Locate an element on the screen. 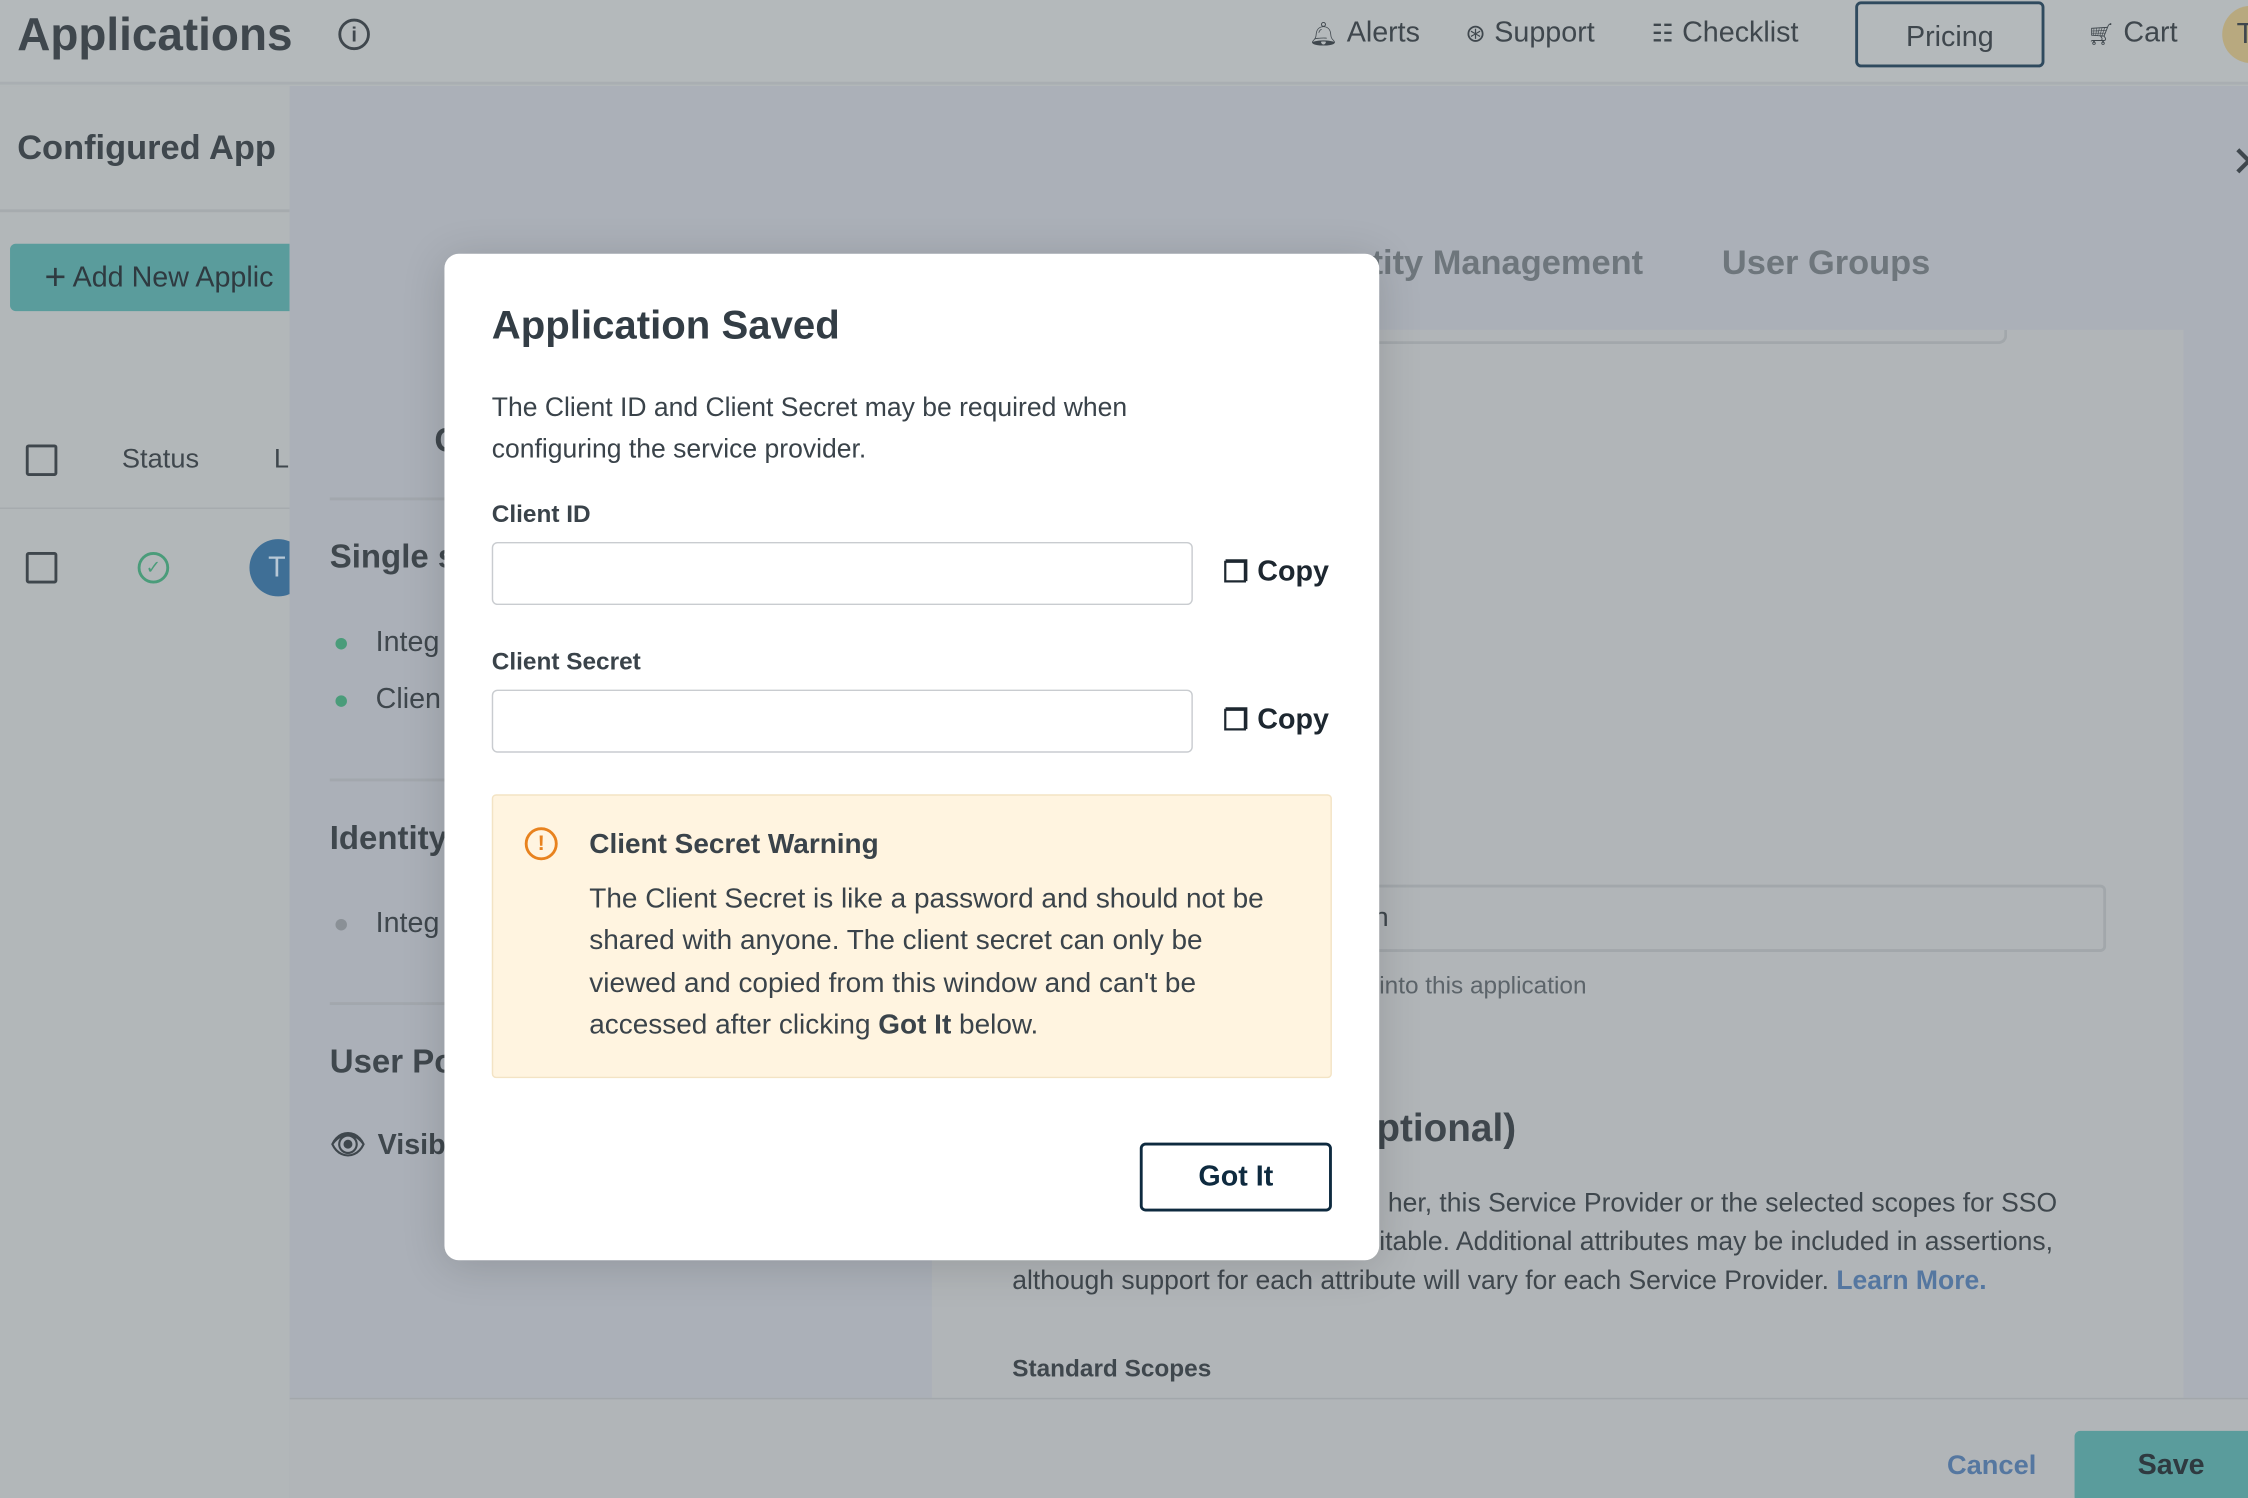 The image size is (2248, 1498). warning-text-part: accessed after clicking is located at coordinates (734, 1025).